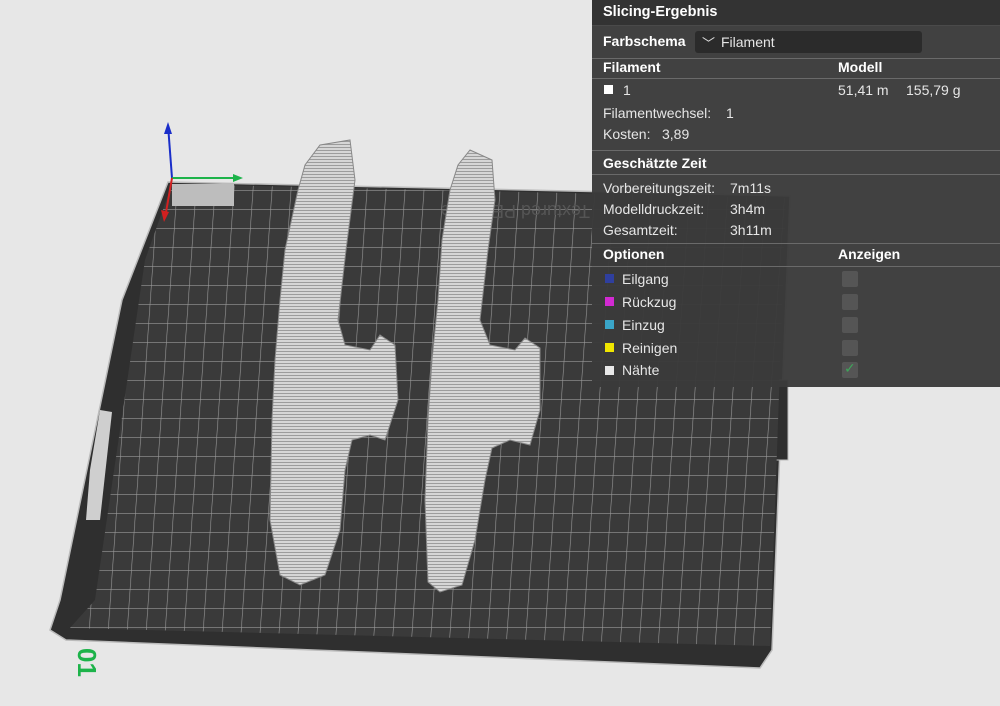 The image size is (1000, 706). Describe the element at coordinates (654, 209) in the screenshot. I see `model-time-label: Modelldruckzeit:` at that location.